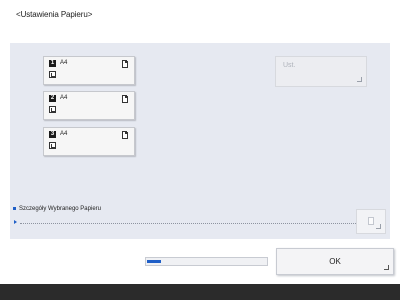  Describe the element at coordinates (154, 261) in the screenshot. I see `progress-fill` at that location.